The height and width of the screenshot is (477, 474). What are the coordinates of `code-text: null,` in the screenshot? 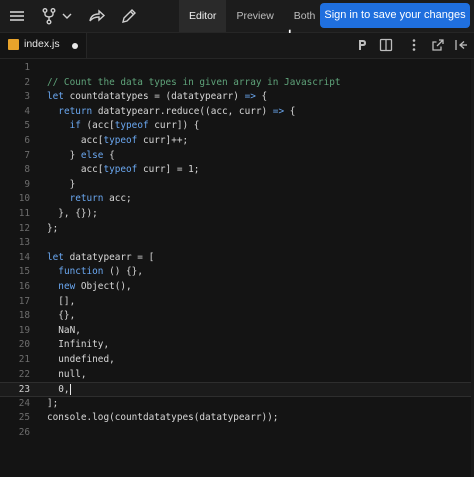 It's located at (67, 374).